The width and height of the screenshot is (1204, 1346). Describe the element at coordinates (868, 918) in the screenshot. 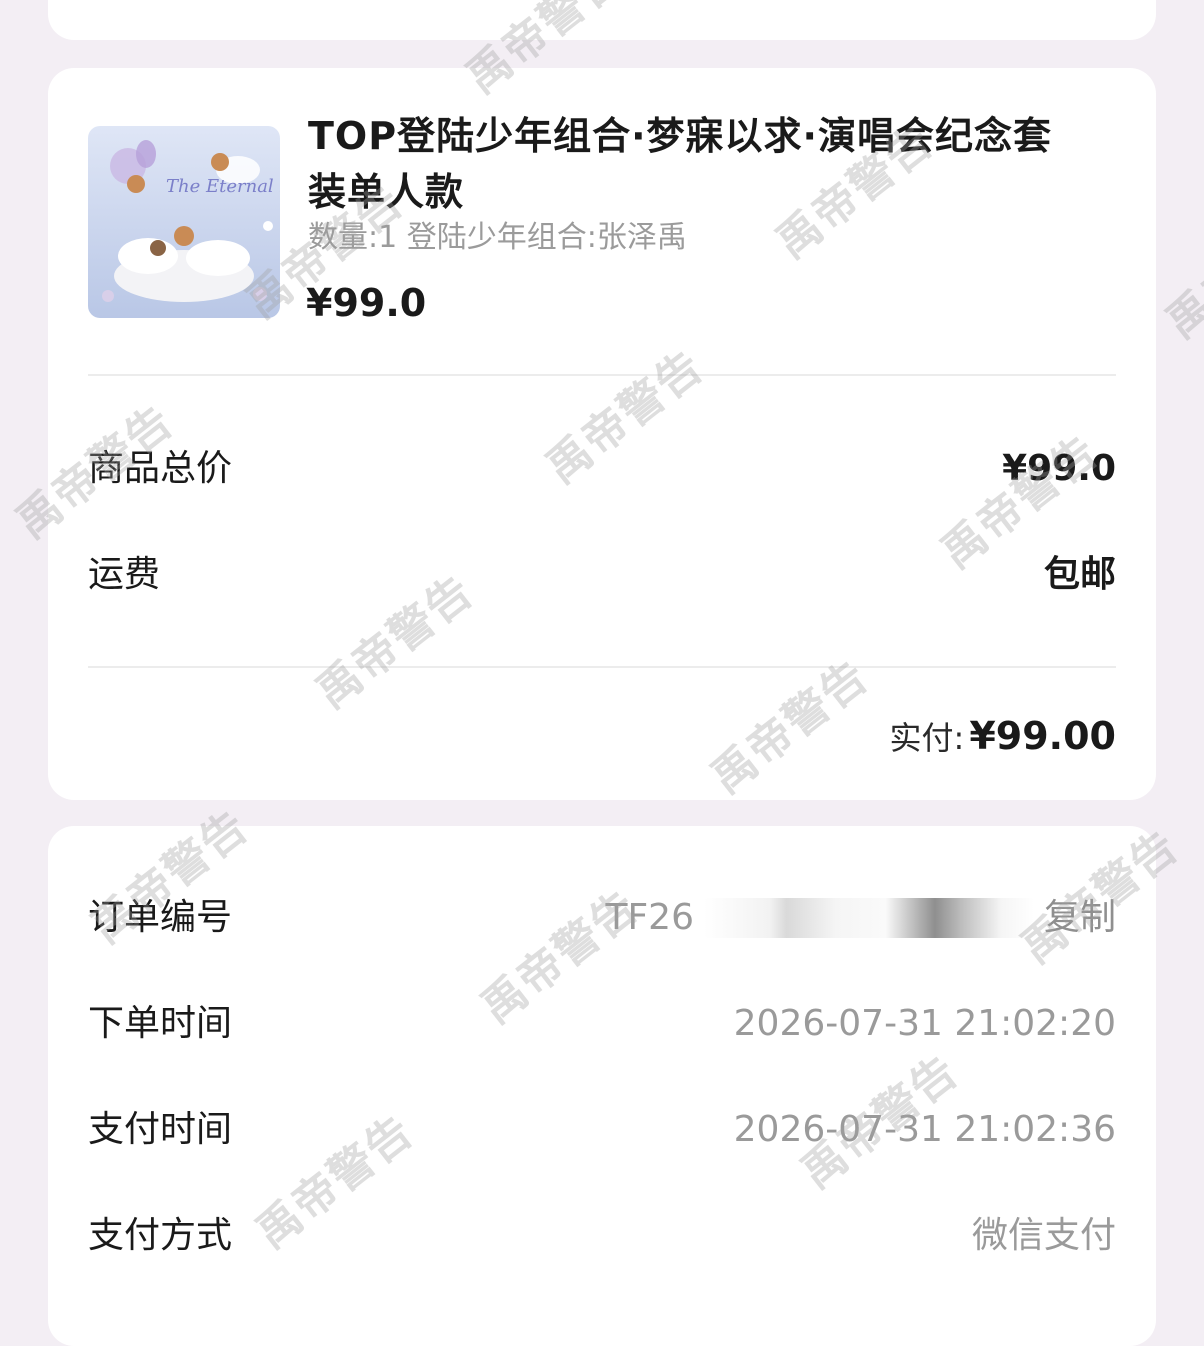

I see `redaction-mask` at that location.